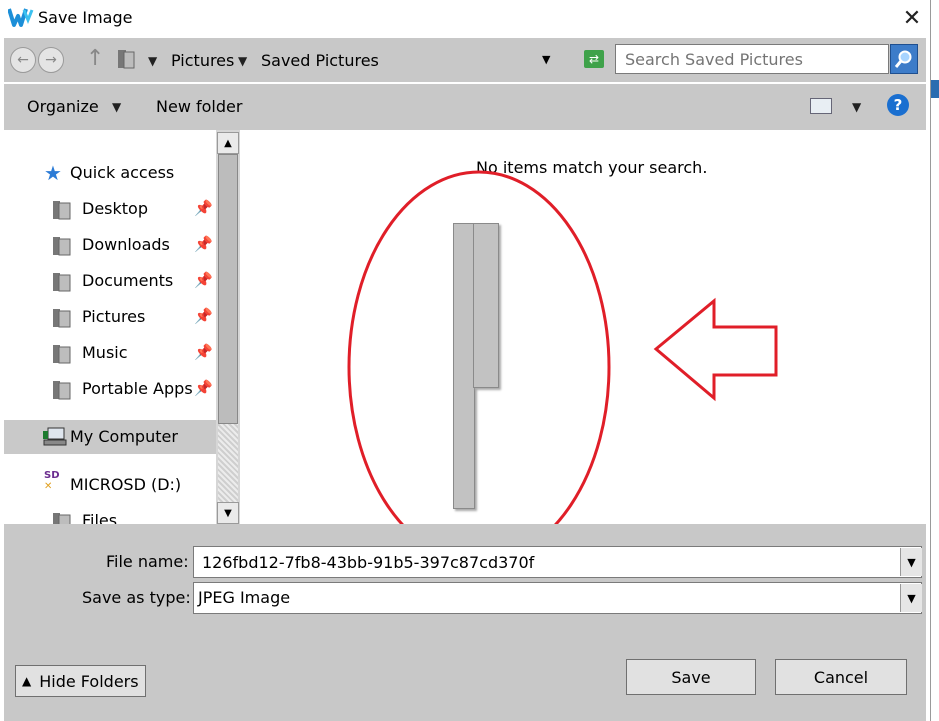  Describe the element at coordinates (465, 18) in the screenshot. I see `title-bar` at that location.